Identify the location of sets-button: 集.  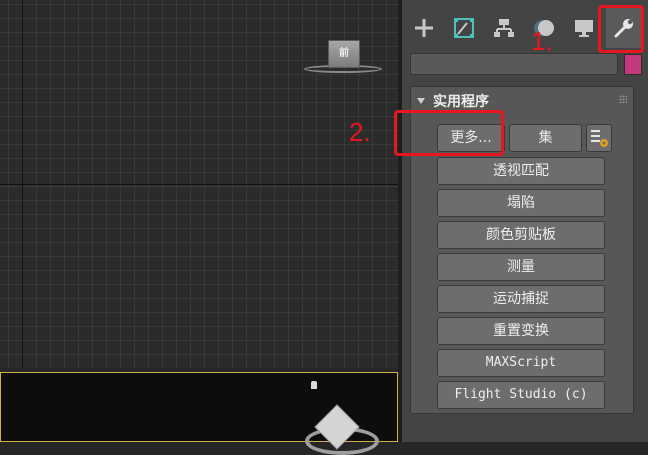
(545, 138).